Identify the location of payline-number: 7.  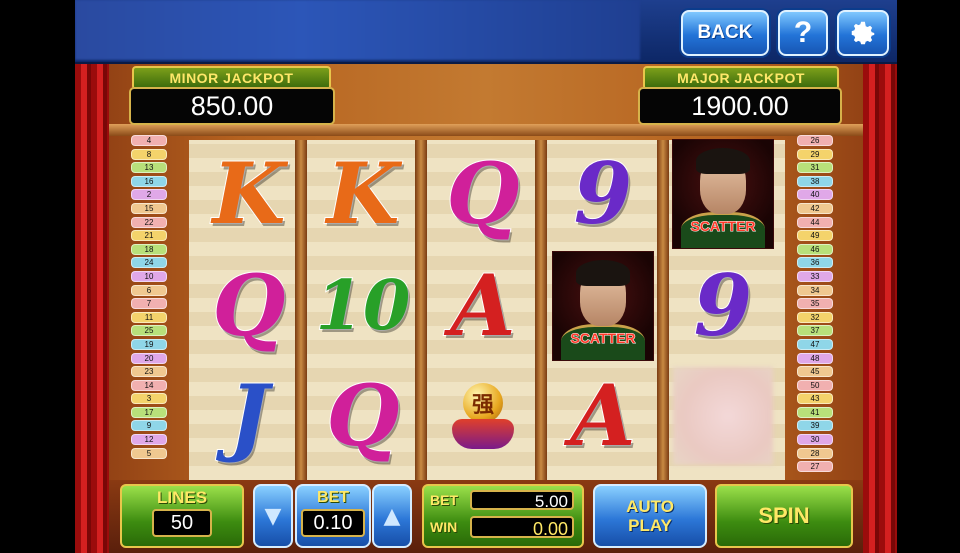
(149, 304).